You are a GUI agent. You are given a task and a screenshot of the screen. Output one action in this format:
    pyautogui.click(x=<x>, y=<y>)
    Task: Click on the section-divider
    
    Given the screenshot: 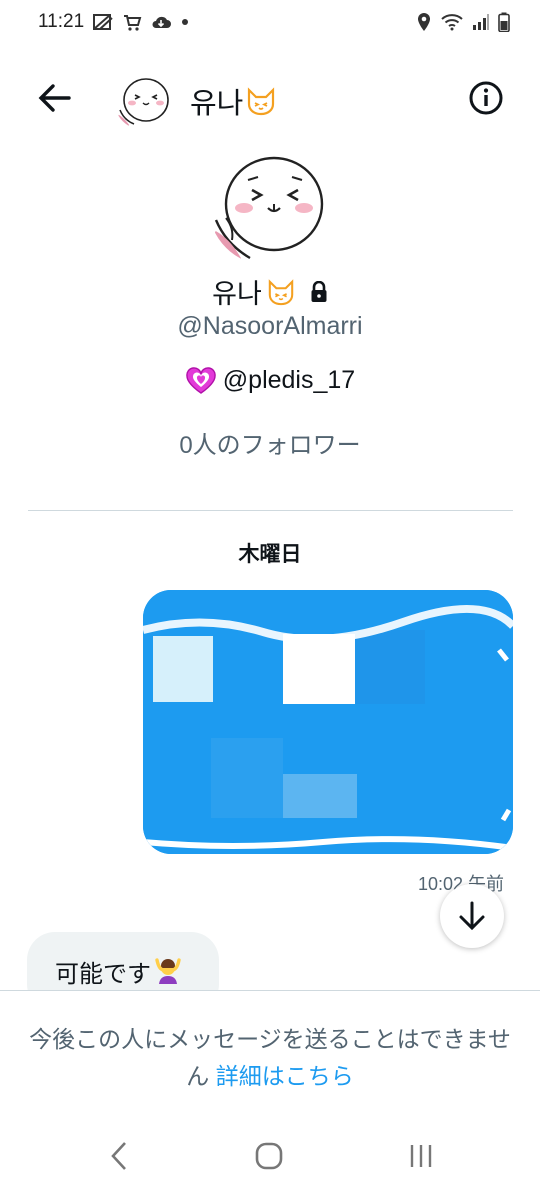 What is the action you would take?
    pyautogui.click(x=270, y=510)
    